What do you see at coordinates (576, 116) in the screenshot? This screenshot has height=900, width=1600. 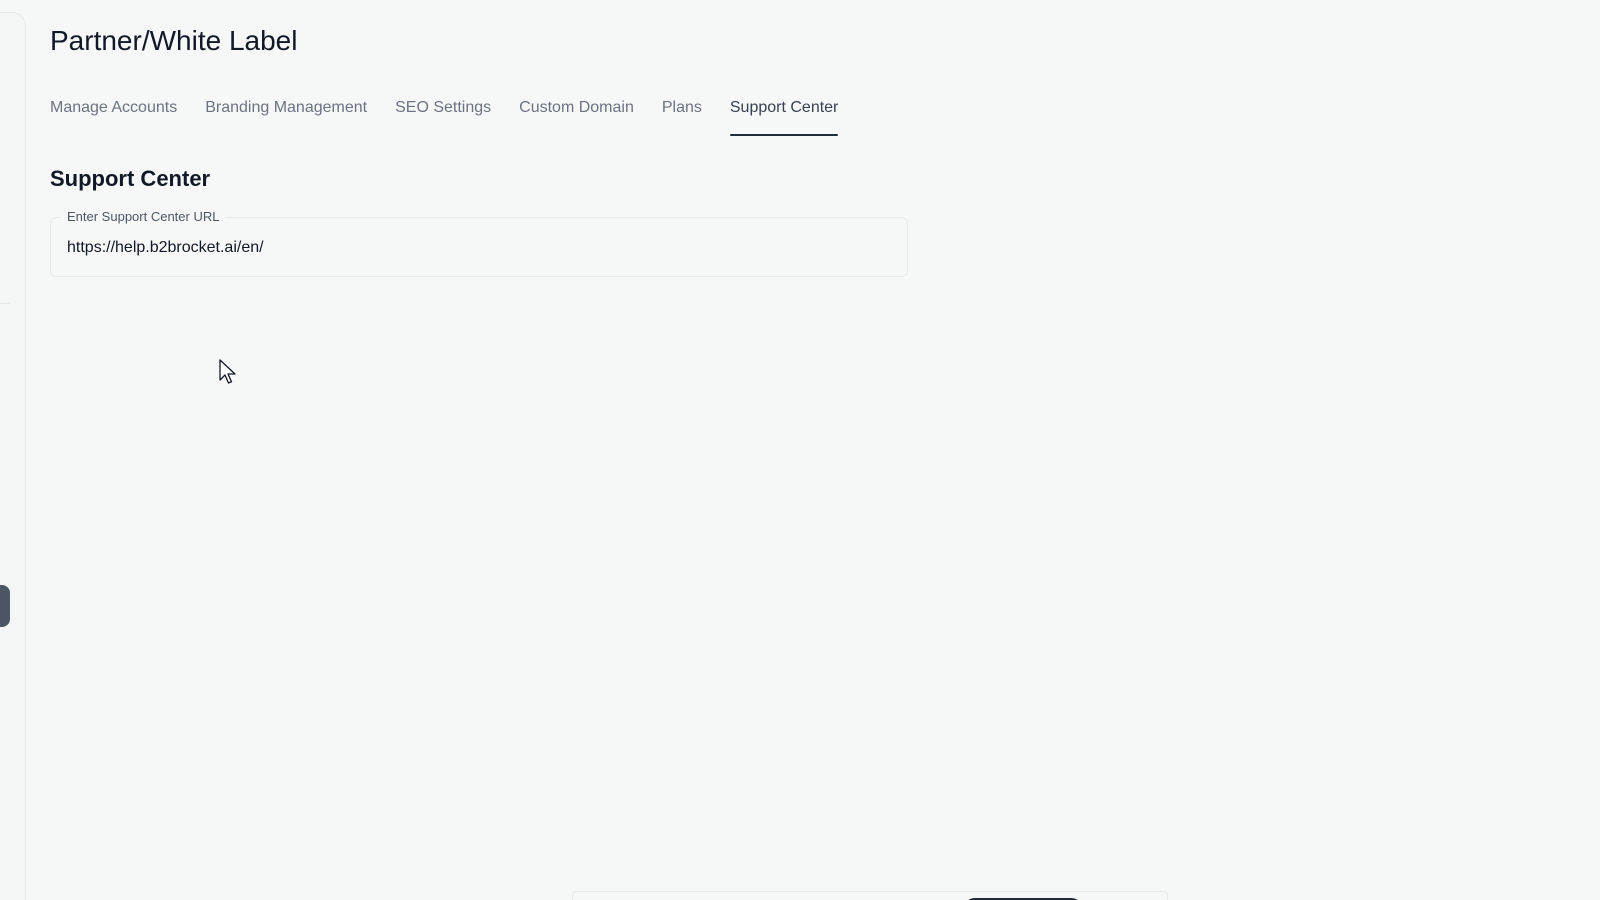 I see `tab-custom-domain: Custom Domain` at bounding box center [576, 116].